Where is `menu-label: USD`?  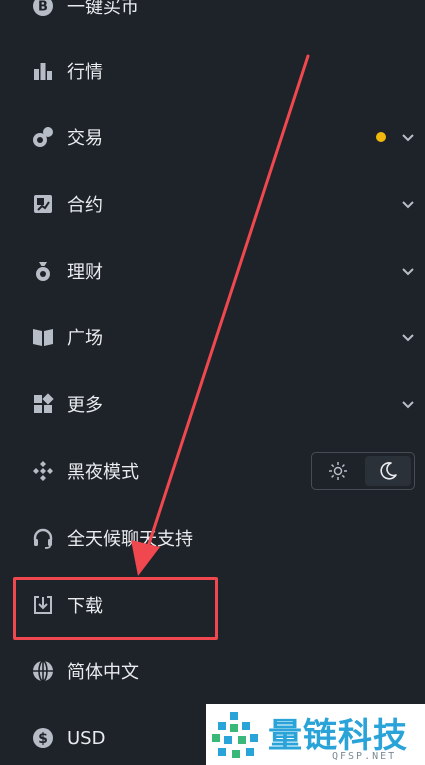 menu-label: USD is located at coordinates (86, 738).